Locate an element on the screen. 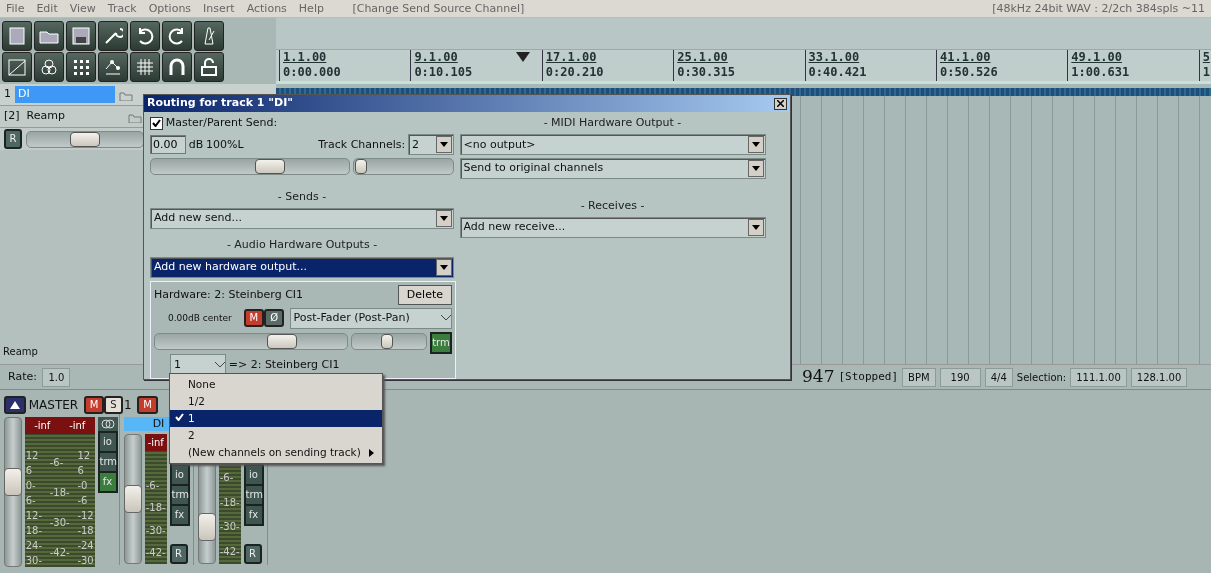 The height and width of the screenshot is (573, 1211). hardware-output-title: Hardware: 2: Steinberg CI1 is located at coordinates (229, 294).